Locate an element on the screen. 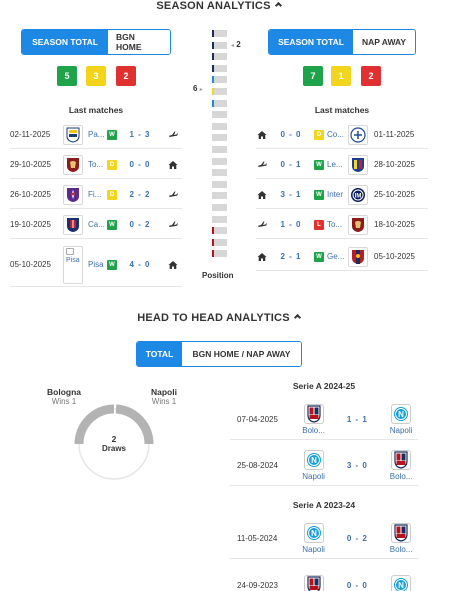 This screenshot has width=457, height=591. team-crest-icon: IM is located at coordinates (358, 194).